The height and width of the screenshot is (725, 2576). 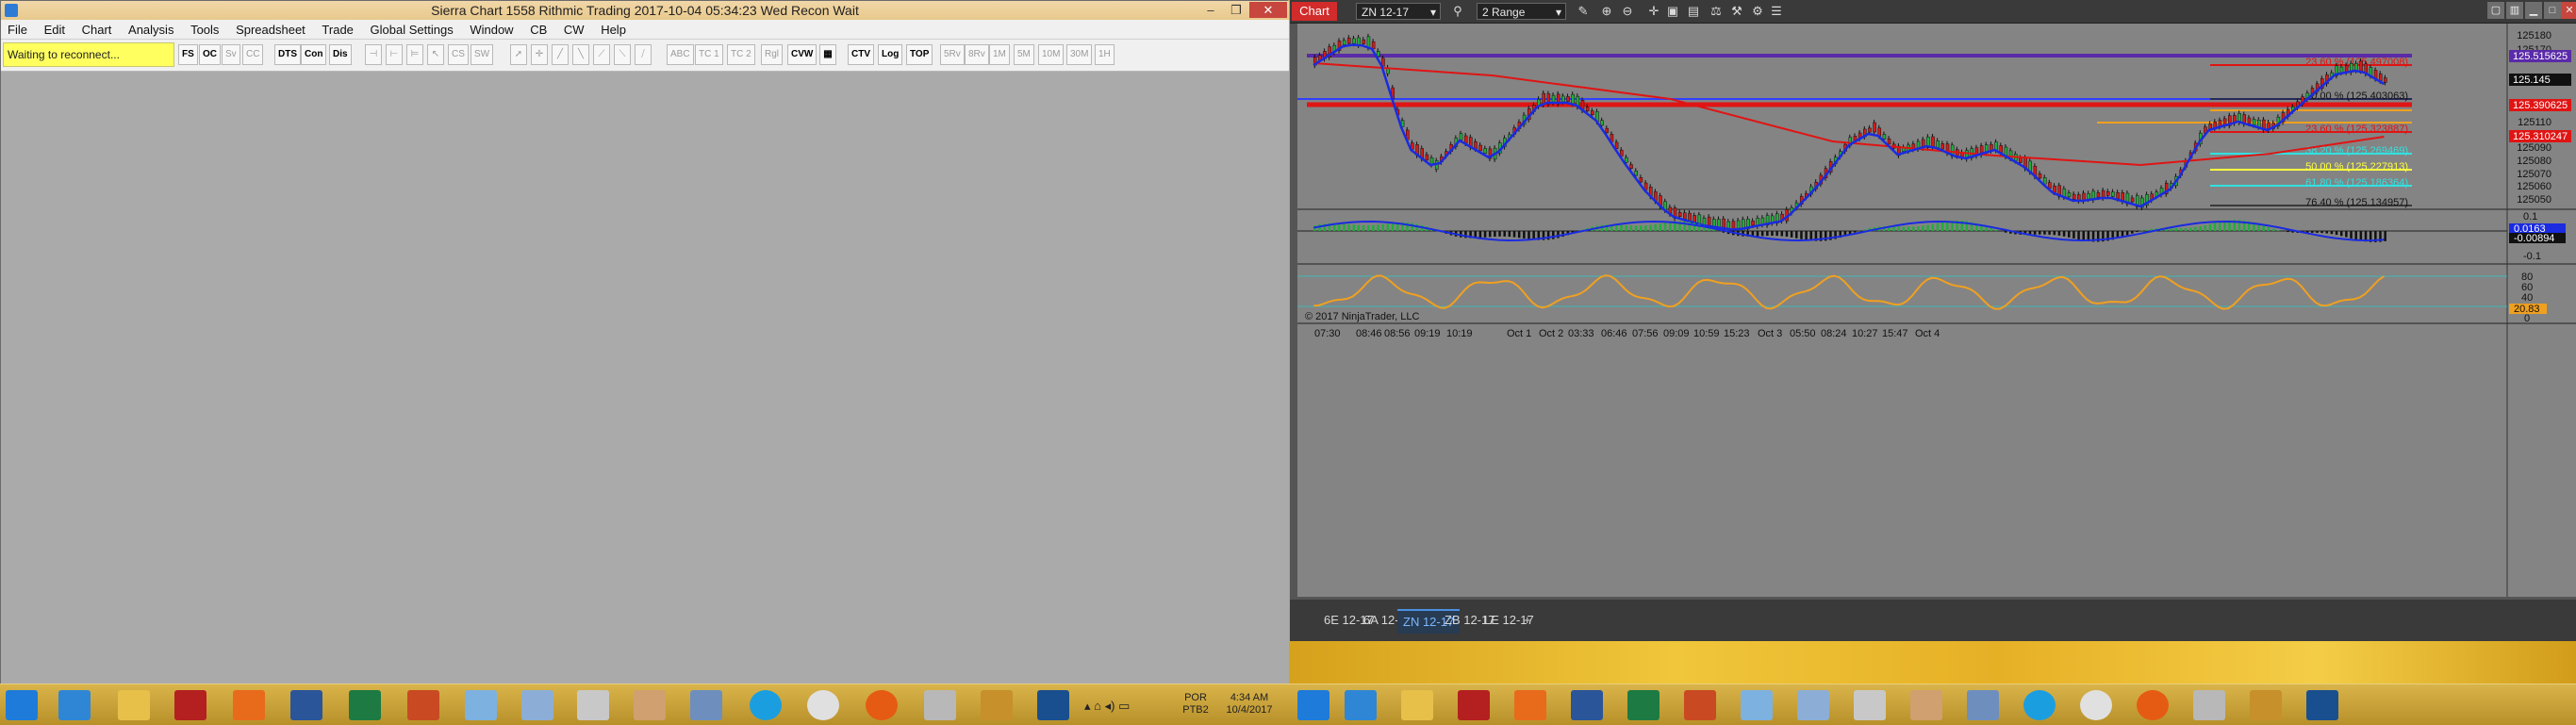 I want to click on zoom-icon: ⊕, so click(x=1606, y=12).